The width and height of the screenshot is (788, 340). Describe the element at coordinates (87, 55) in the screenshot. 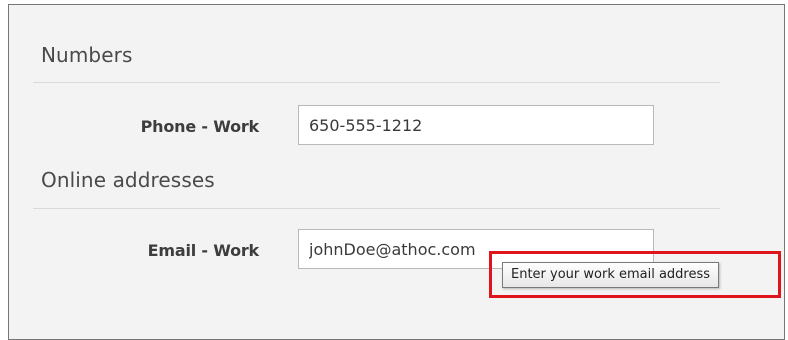

I see `numbers-section-title: Numbers` at that location.